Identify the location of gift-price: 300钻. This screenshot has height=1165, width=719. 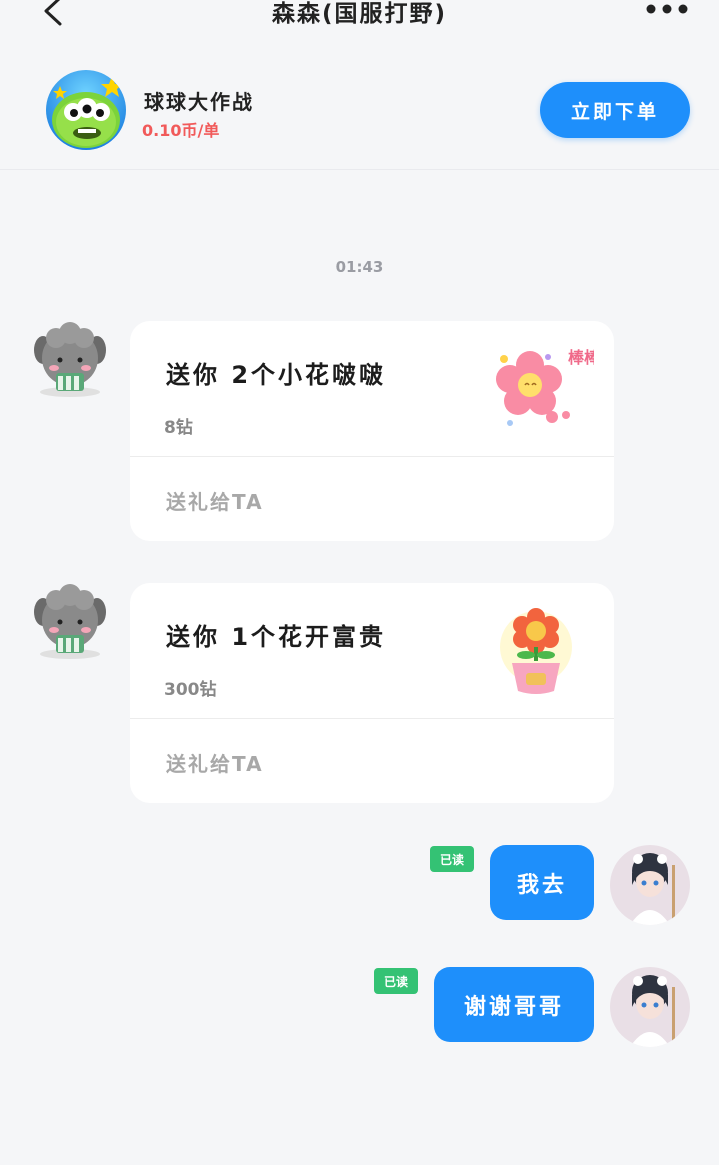
(190, 690).